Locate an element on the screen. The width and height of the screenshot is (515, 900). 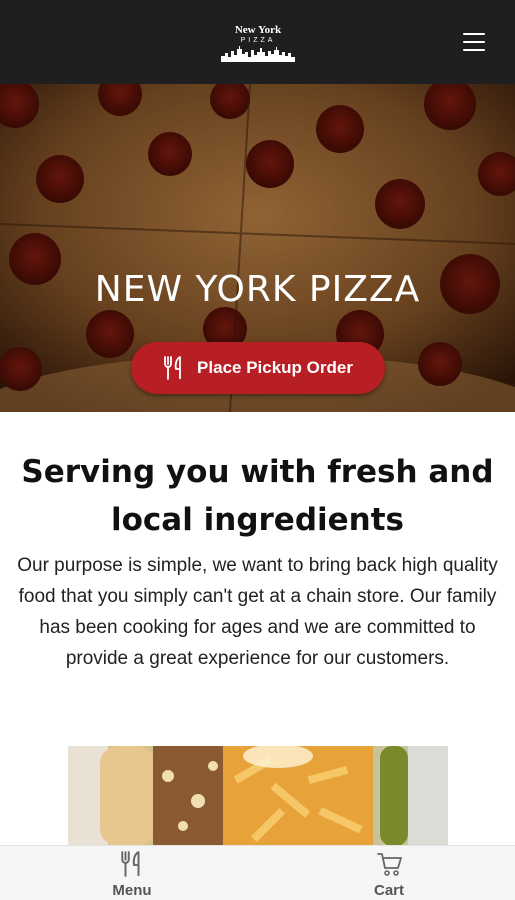
order-button-label: Place Pickup Order is located at coordinates (275, 367).